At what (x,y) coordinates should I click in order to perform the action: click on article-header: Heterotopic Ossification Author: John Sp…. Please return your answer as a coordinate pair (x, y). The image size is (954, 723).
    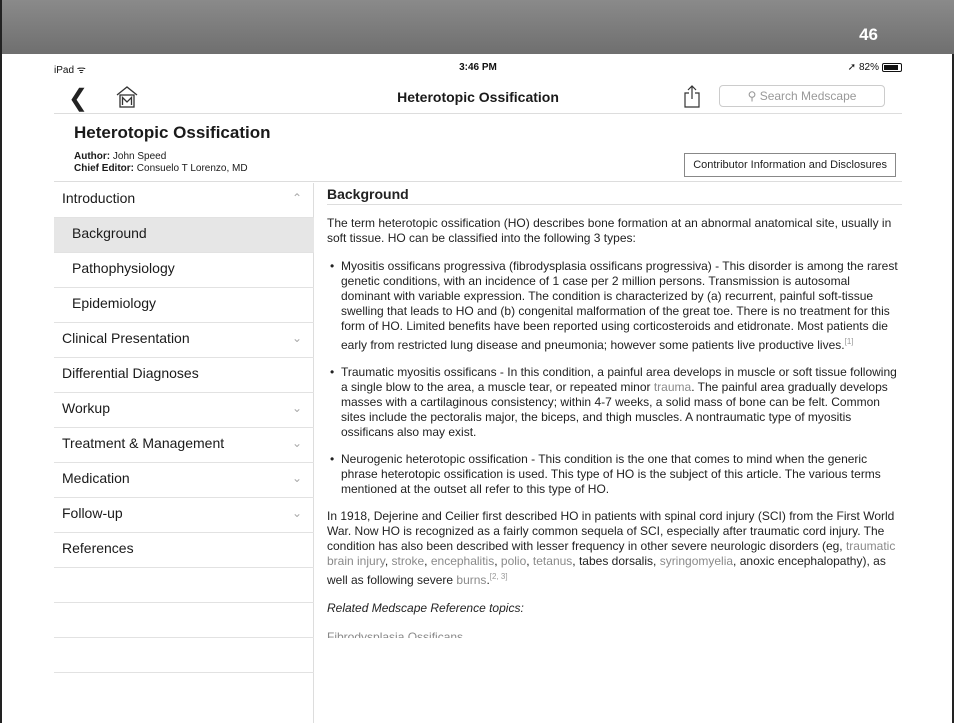
    Looking at the image, I should click on (478, 151).